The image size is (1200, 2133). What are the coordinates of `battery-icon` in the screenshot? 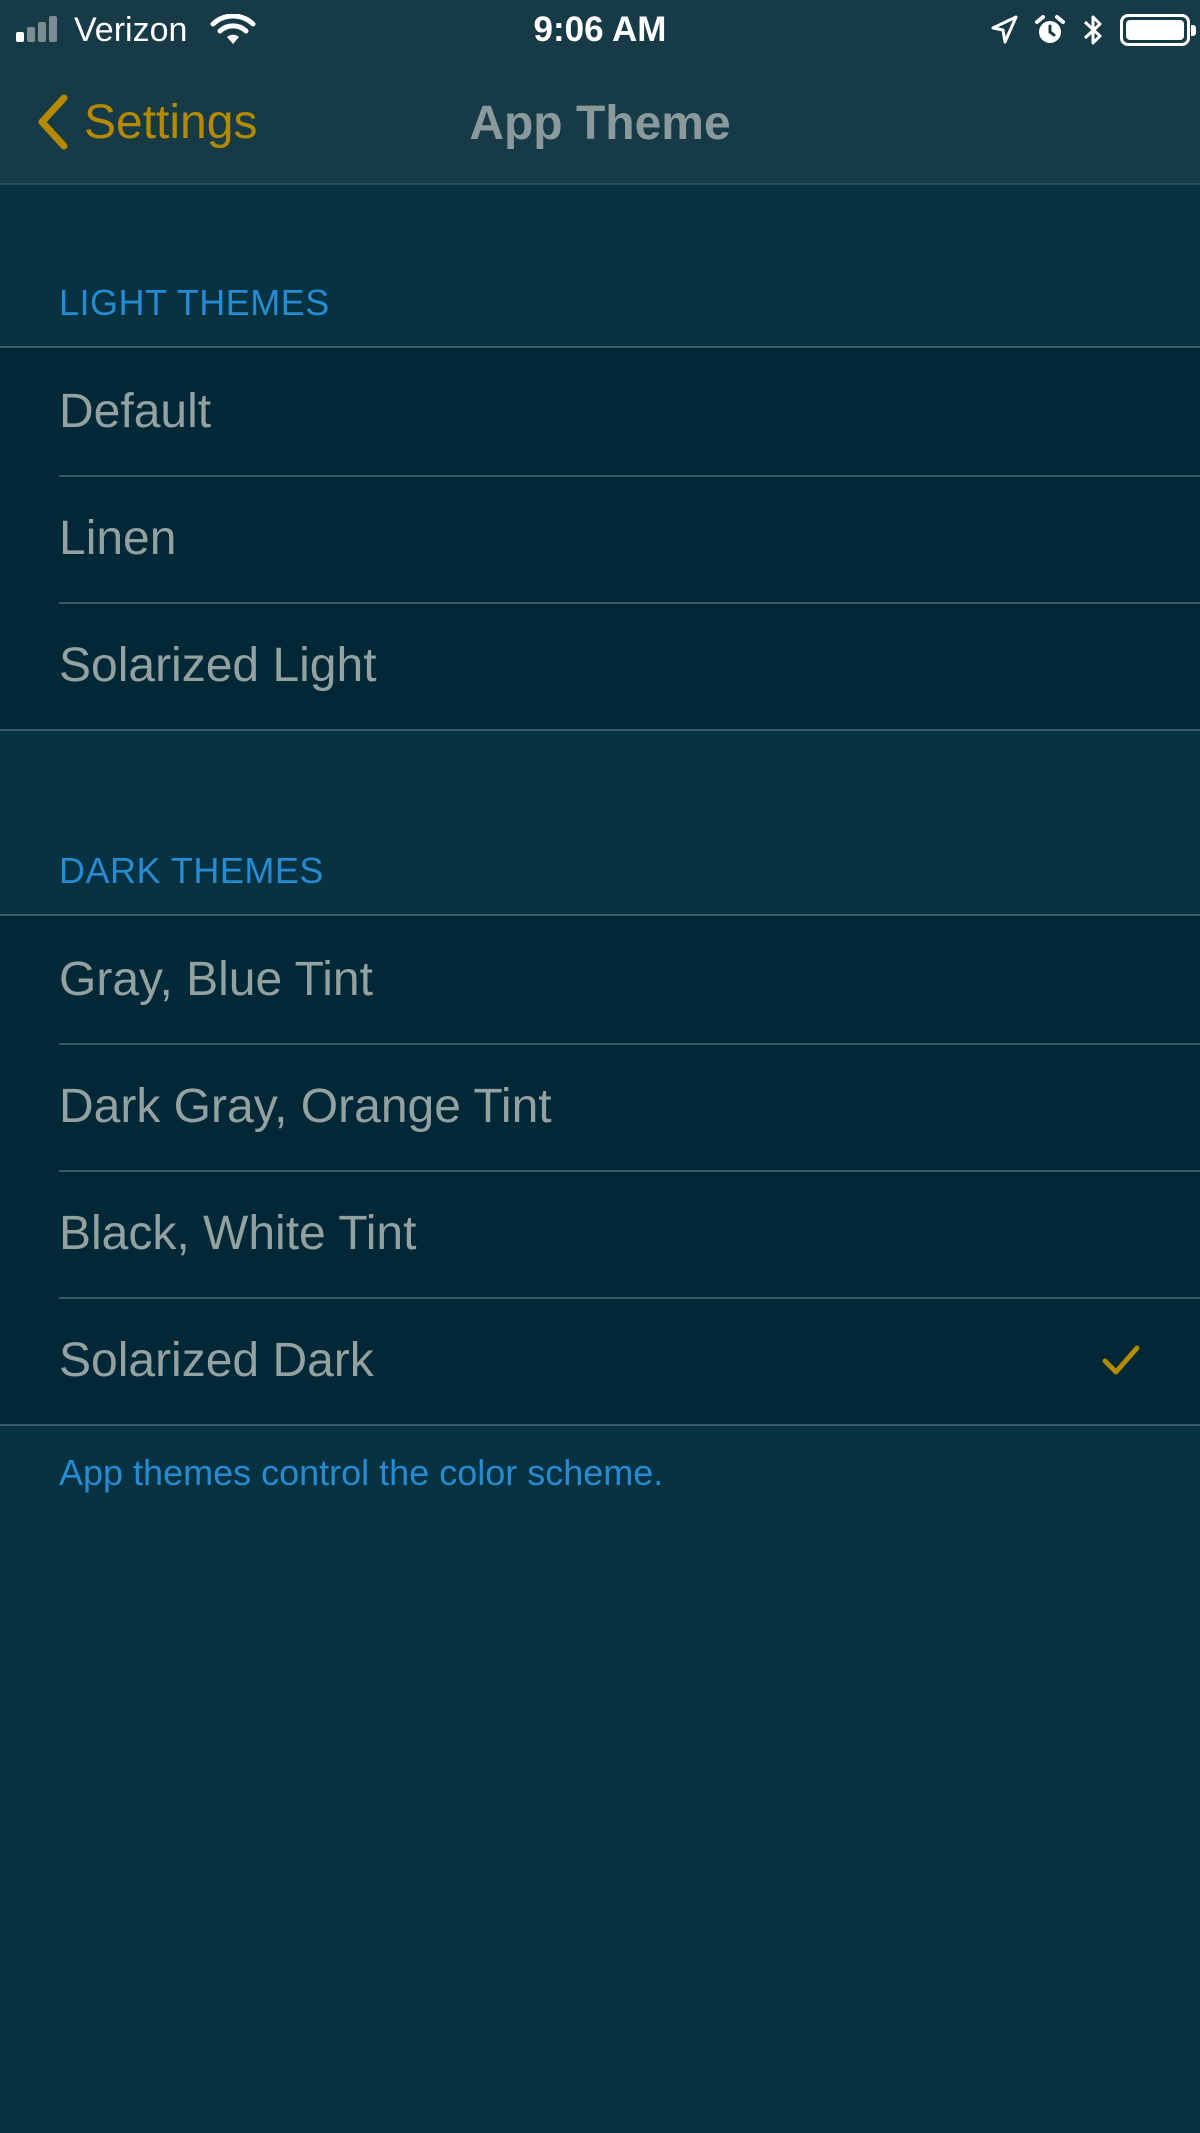 It's located at (1158, 30).